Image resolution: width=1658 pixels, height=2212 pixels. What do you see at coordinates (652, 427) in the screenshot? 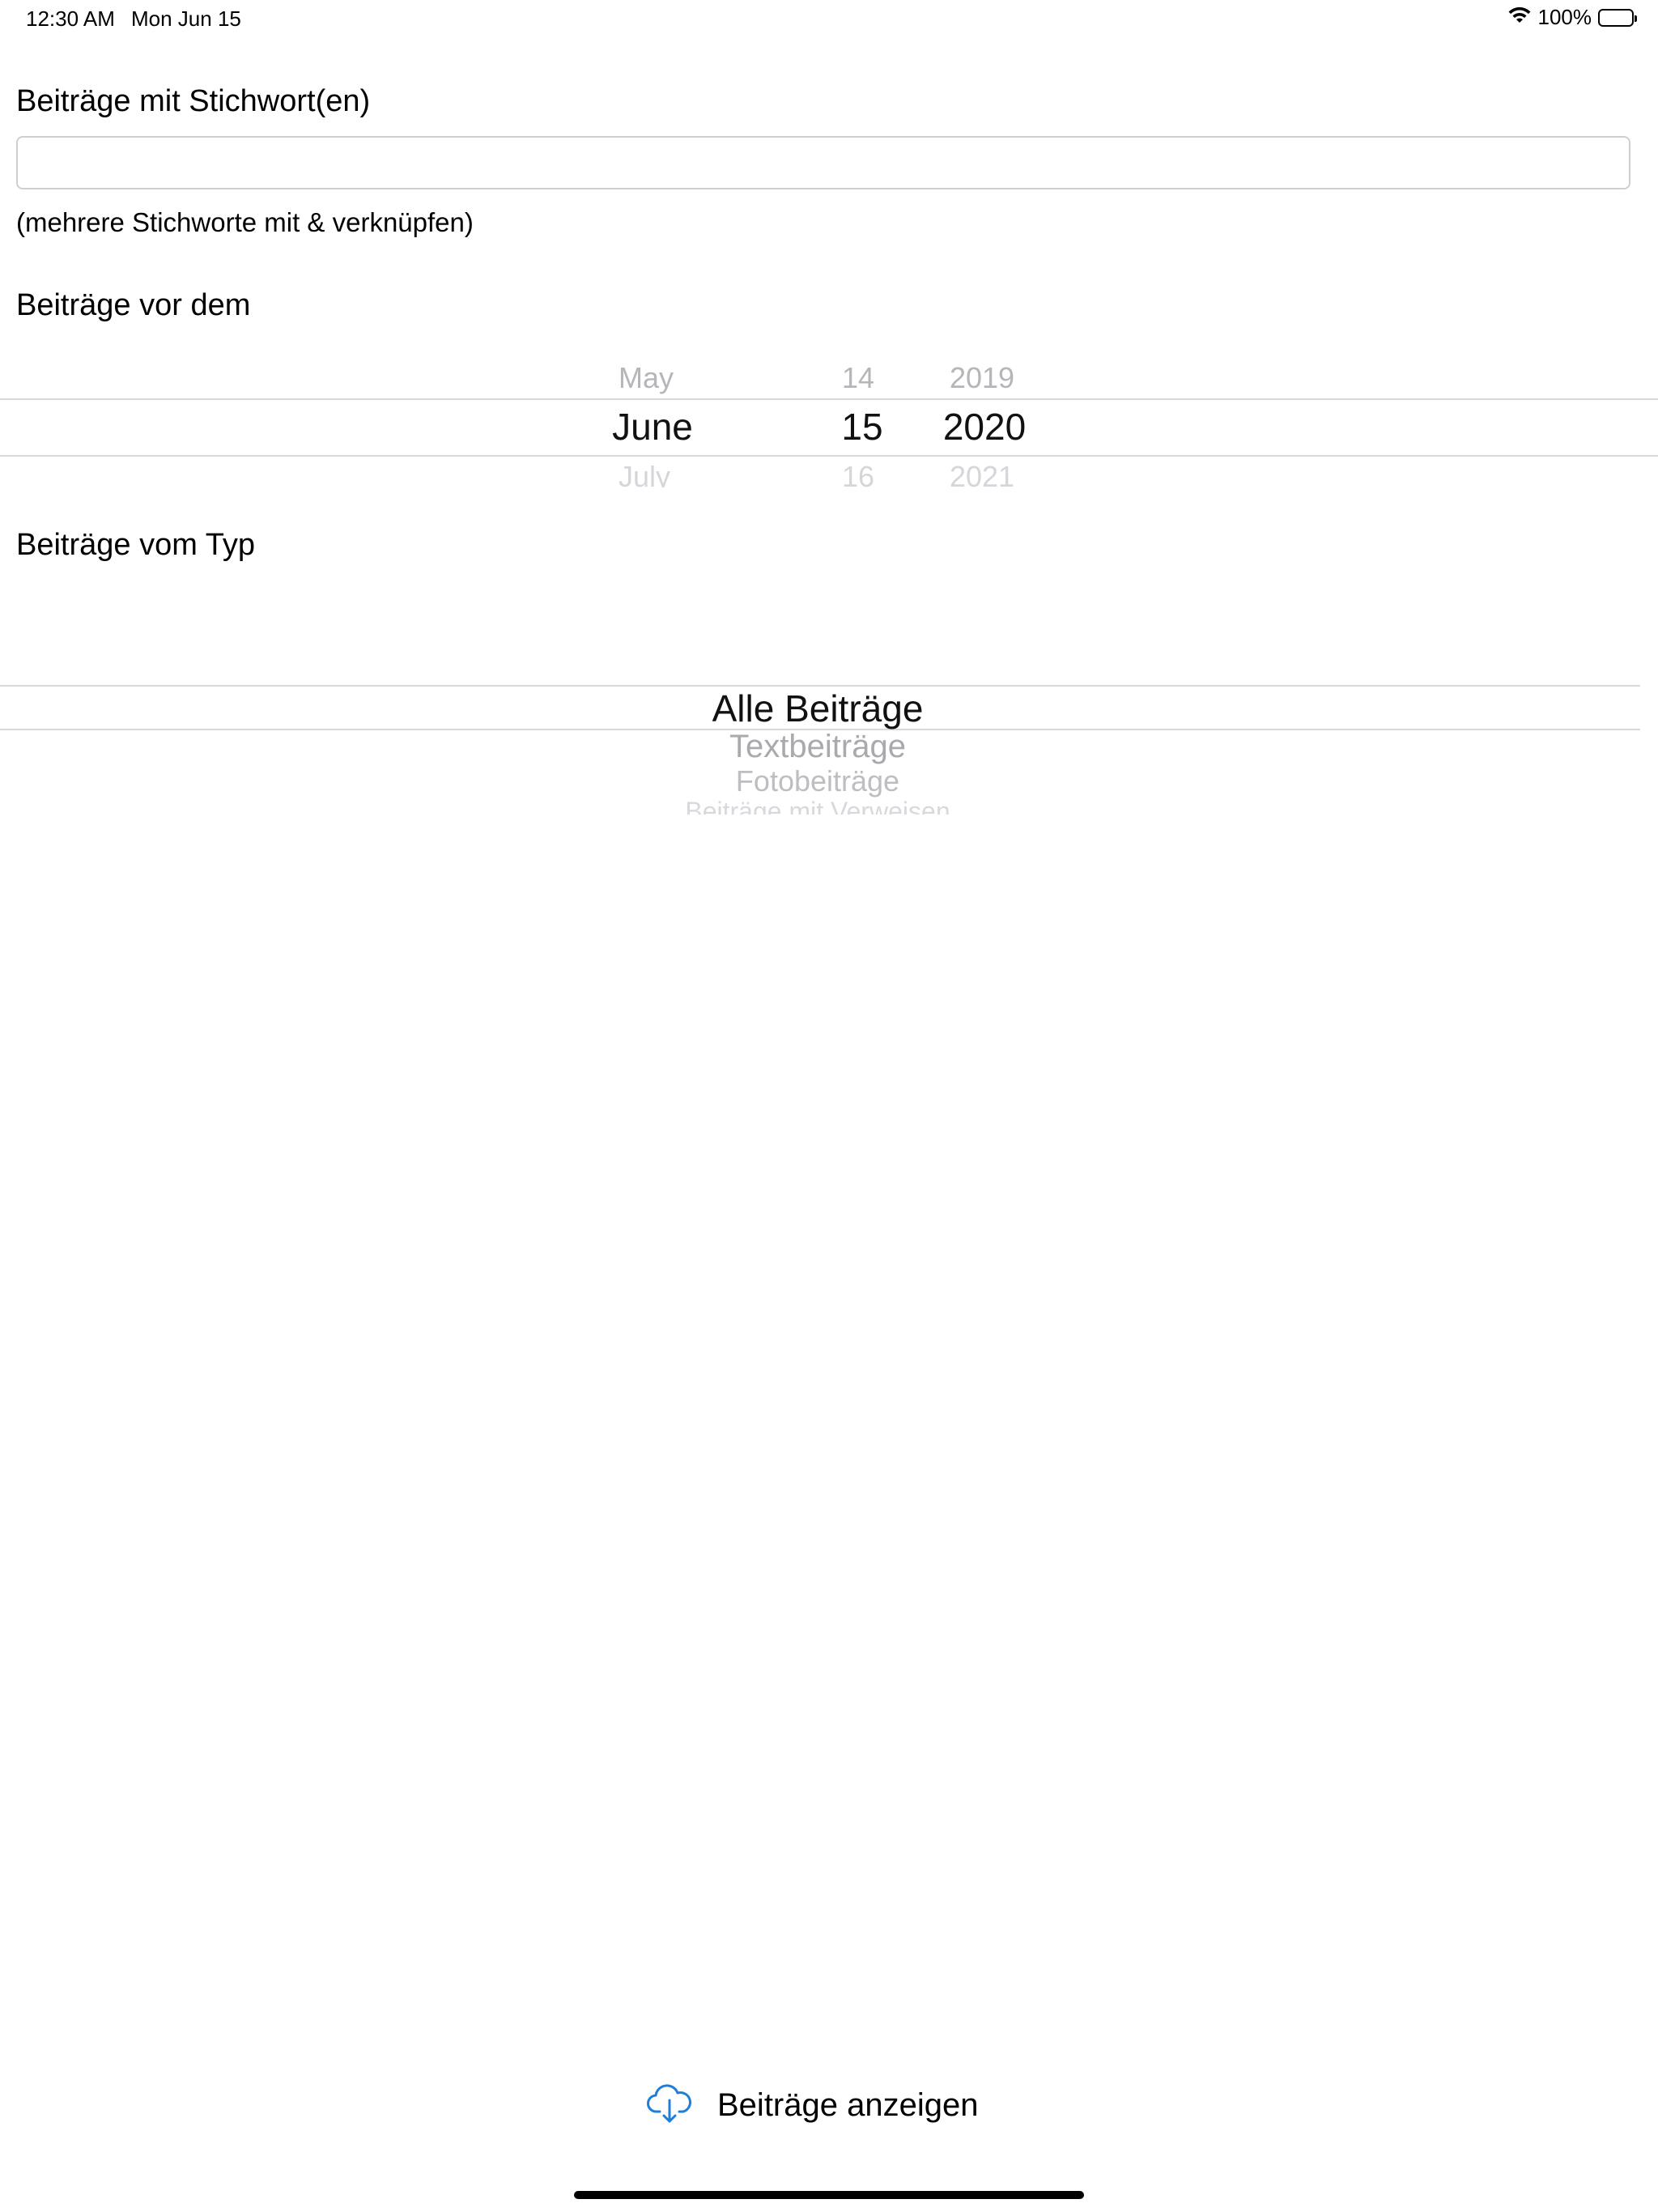
I see `month-selected: June` at bounding box center [652, 427].